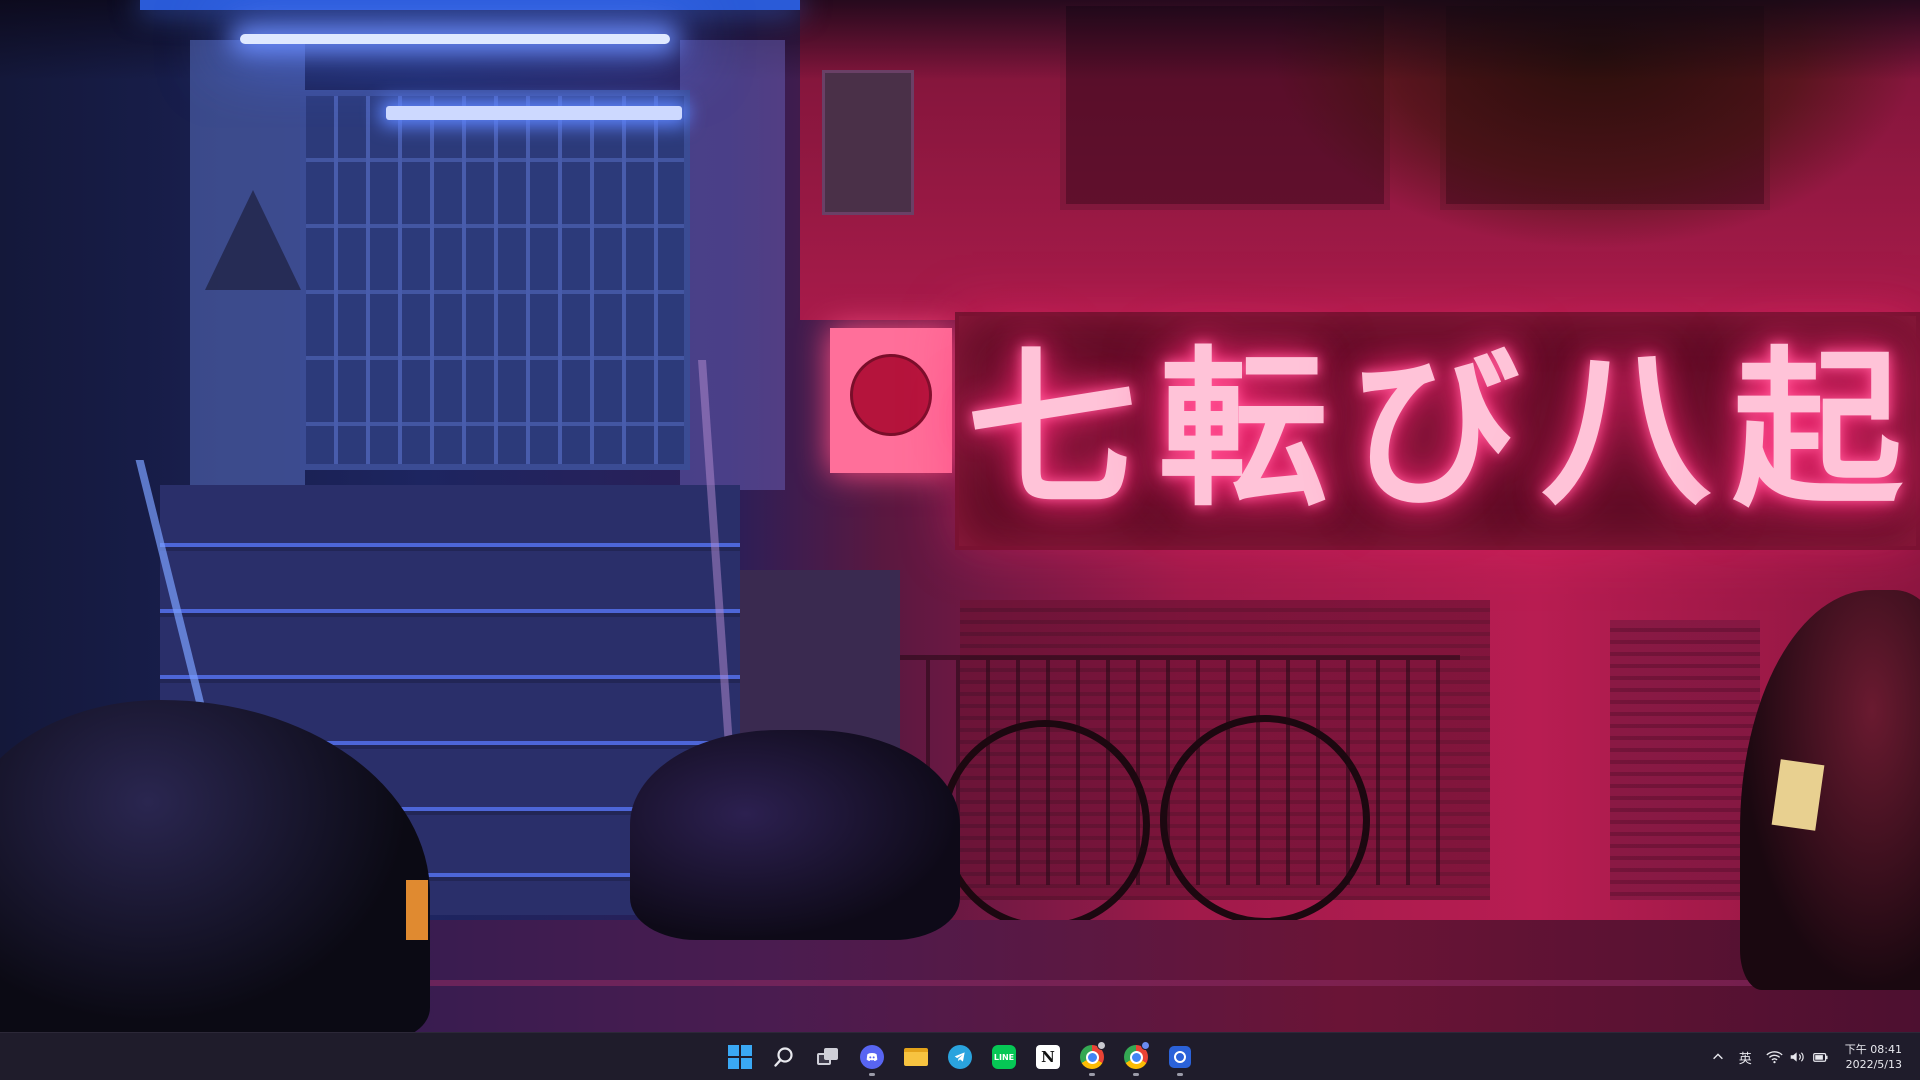 Image resolution: width=1920 pixels, height=1080 pixels. Describe the element at coordinates (1628, 431) in the screenshot. I see `sign-character: 八` at that location.